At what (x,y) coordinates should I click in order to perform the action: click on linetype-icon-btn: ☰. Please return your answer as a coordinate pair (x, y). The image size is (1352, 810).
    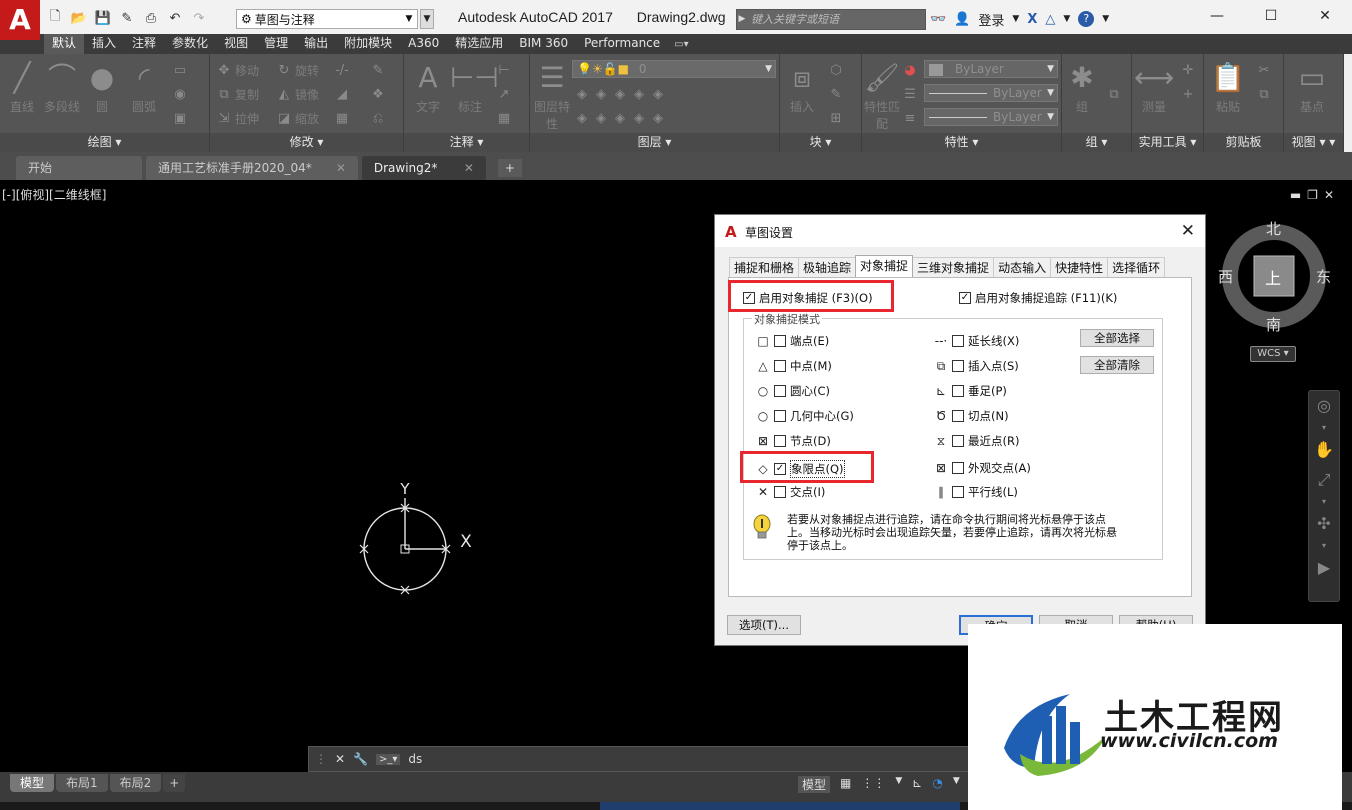
    Looking at the image, I should click on (910, 94).